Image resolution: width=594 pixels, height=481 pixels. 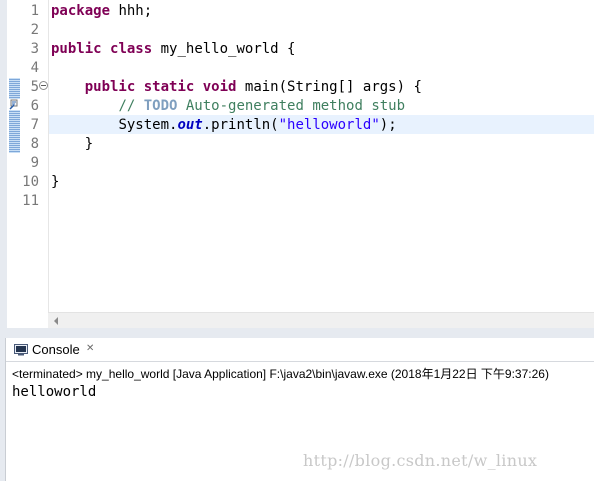 What do you see at coordinates (131, 49) in the screenshot?
I see `keyword: class` at bounding box center [131, 49].